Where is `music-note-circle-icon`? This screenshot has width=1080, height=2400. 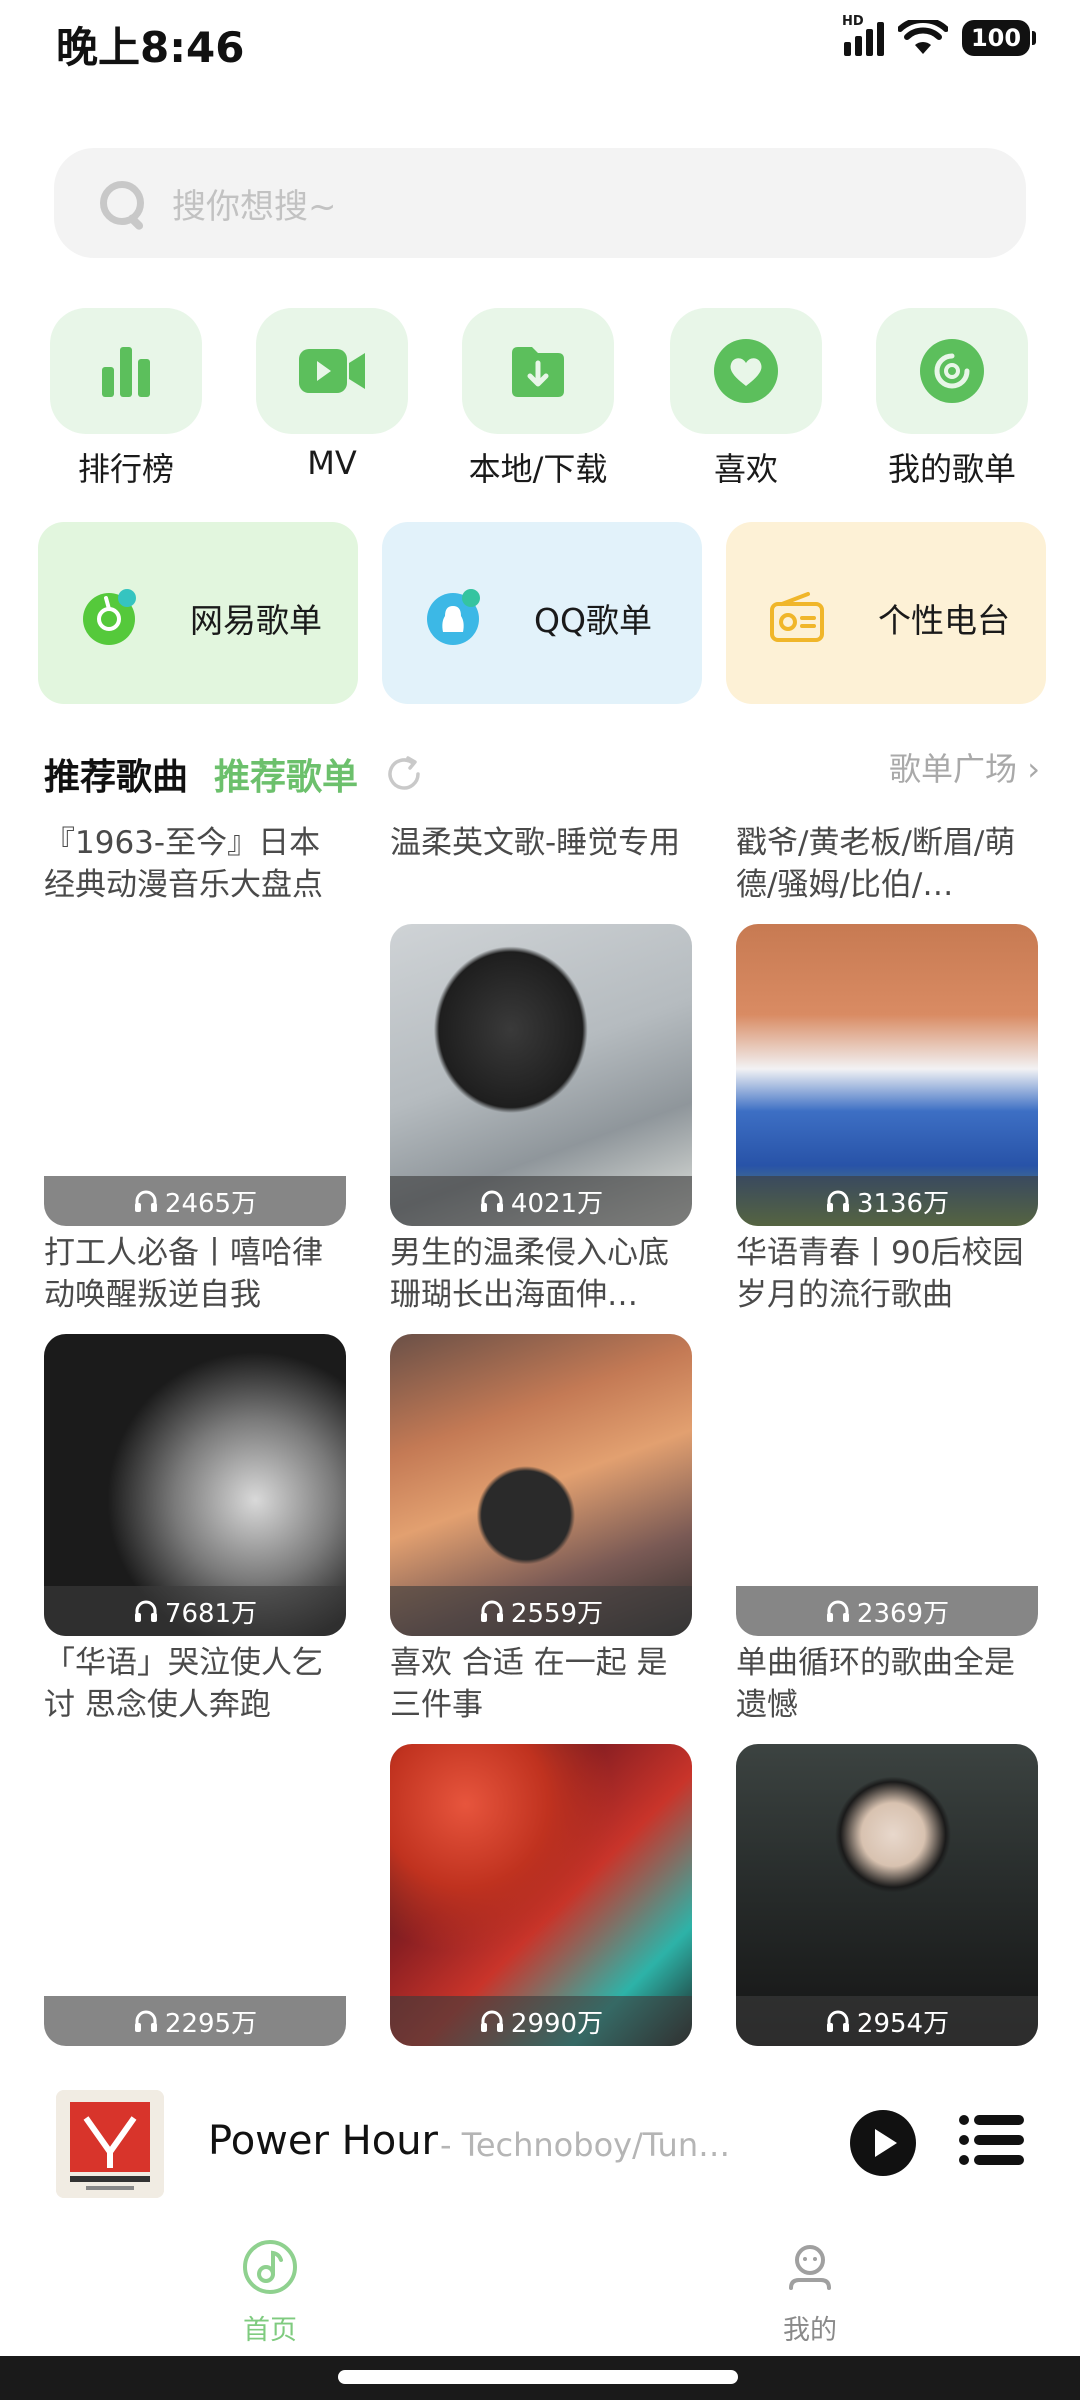
music-note-circle-icon is located at coordinates (270, 2267).